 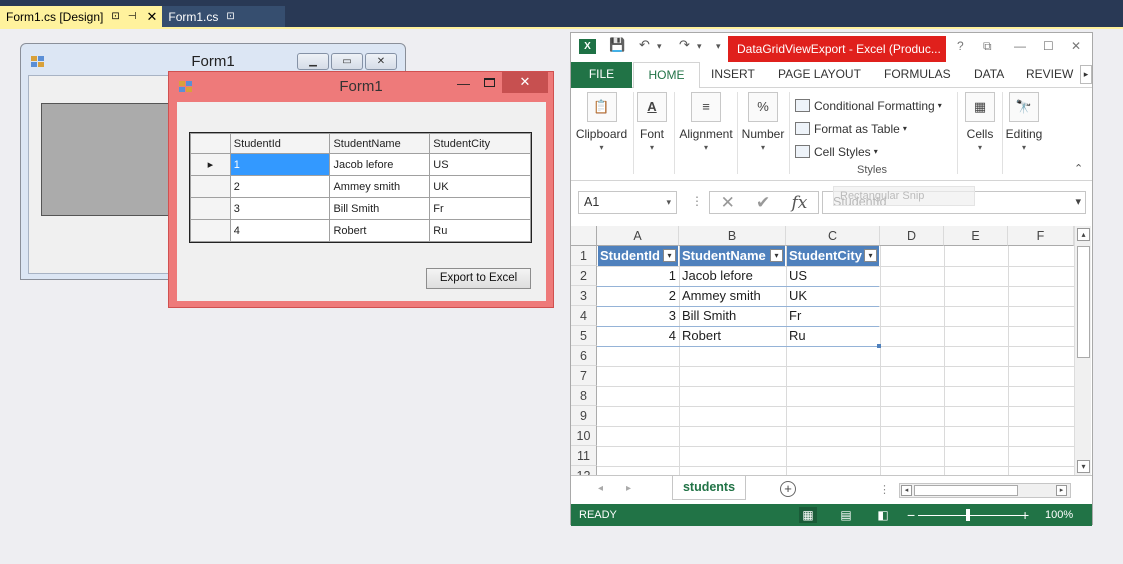 I want to click on table-row: 3 Bill Smith Fr, so click(x=360, y=208).